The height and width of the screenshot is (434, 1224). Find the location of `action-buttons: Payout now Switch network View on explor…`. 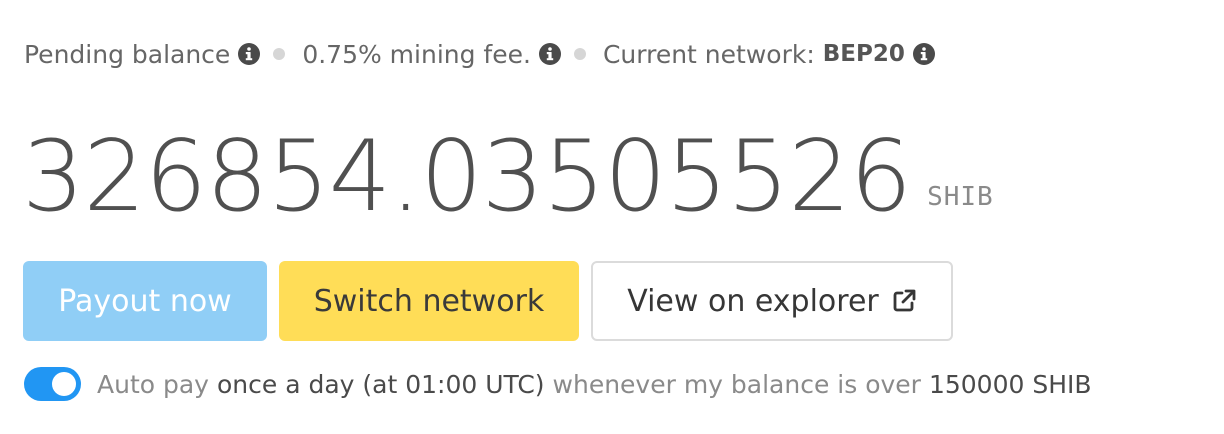

action-buttons: Payout now Switch network View on explor… is located at coordinates (488, 301).